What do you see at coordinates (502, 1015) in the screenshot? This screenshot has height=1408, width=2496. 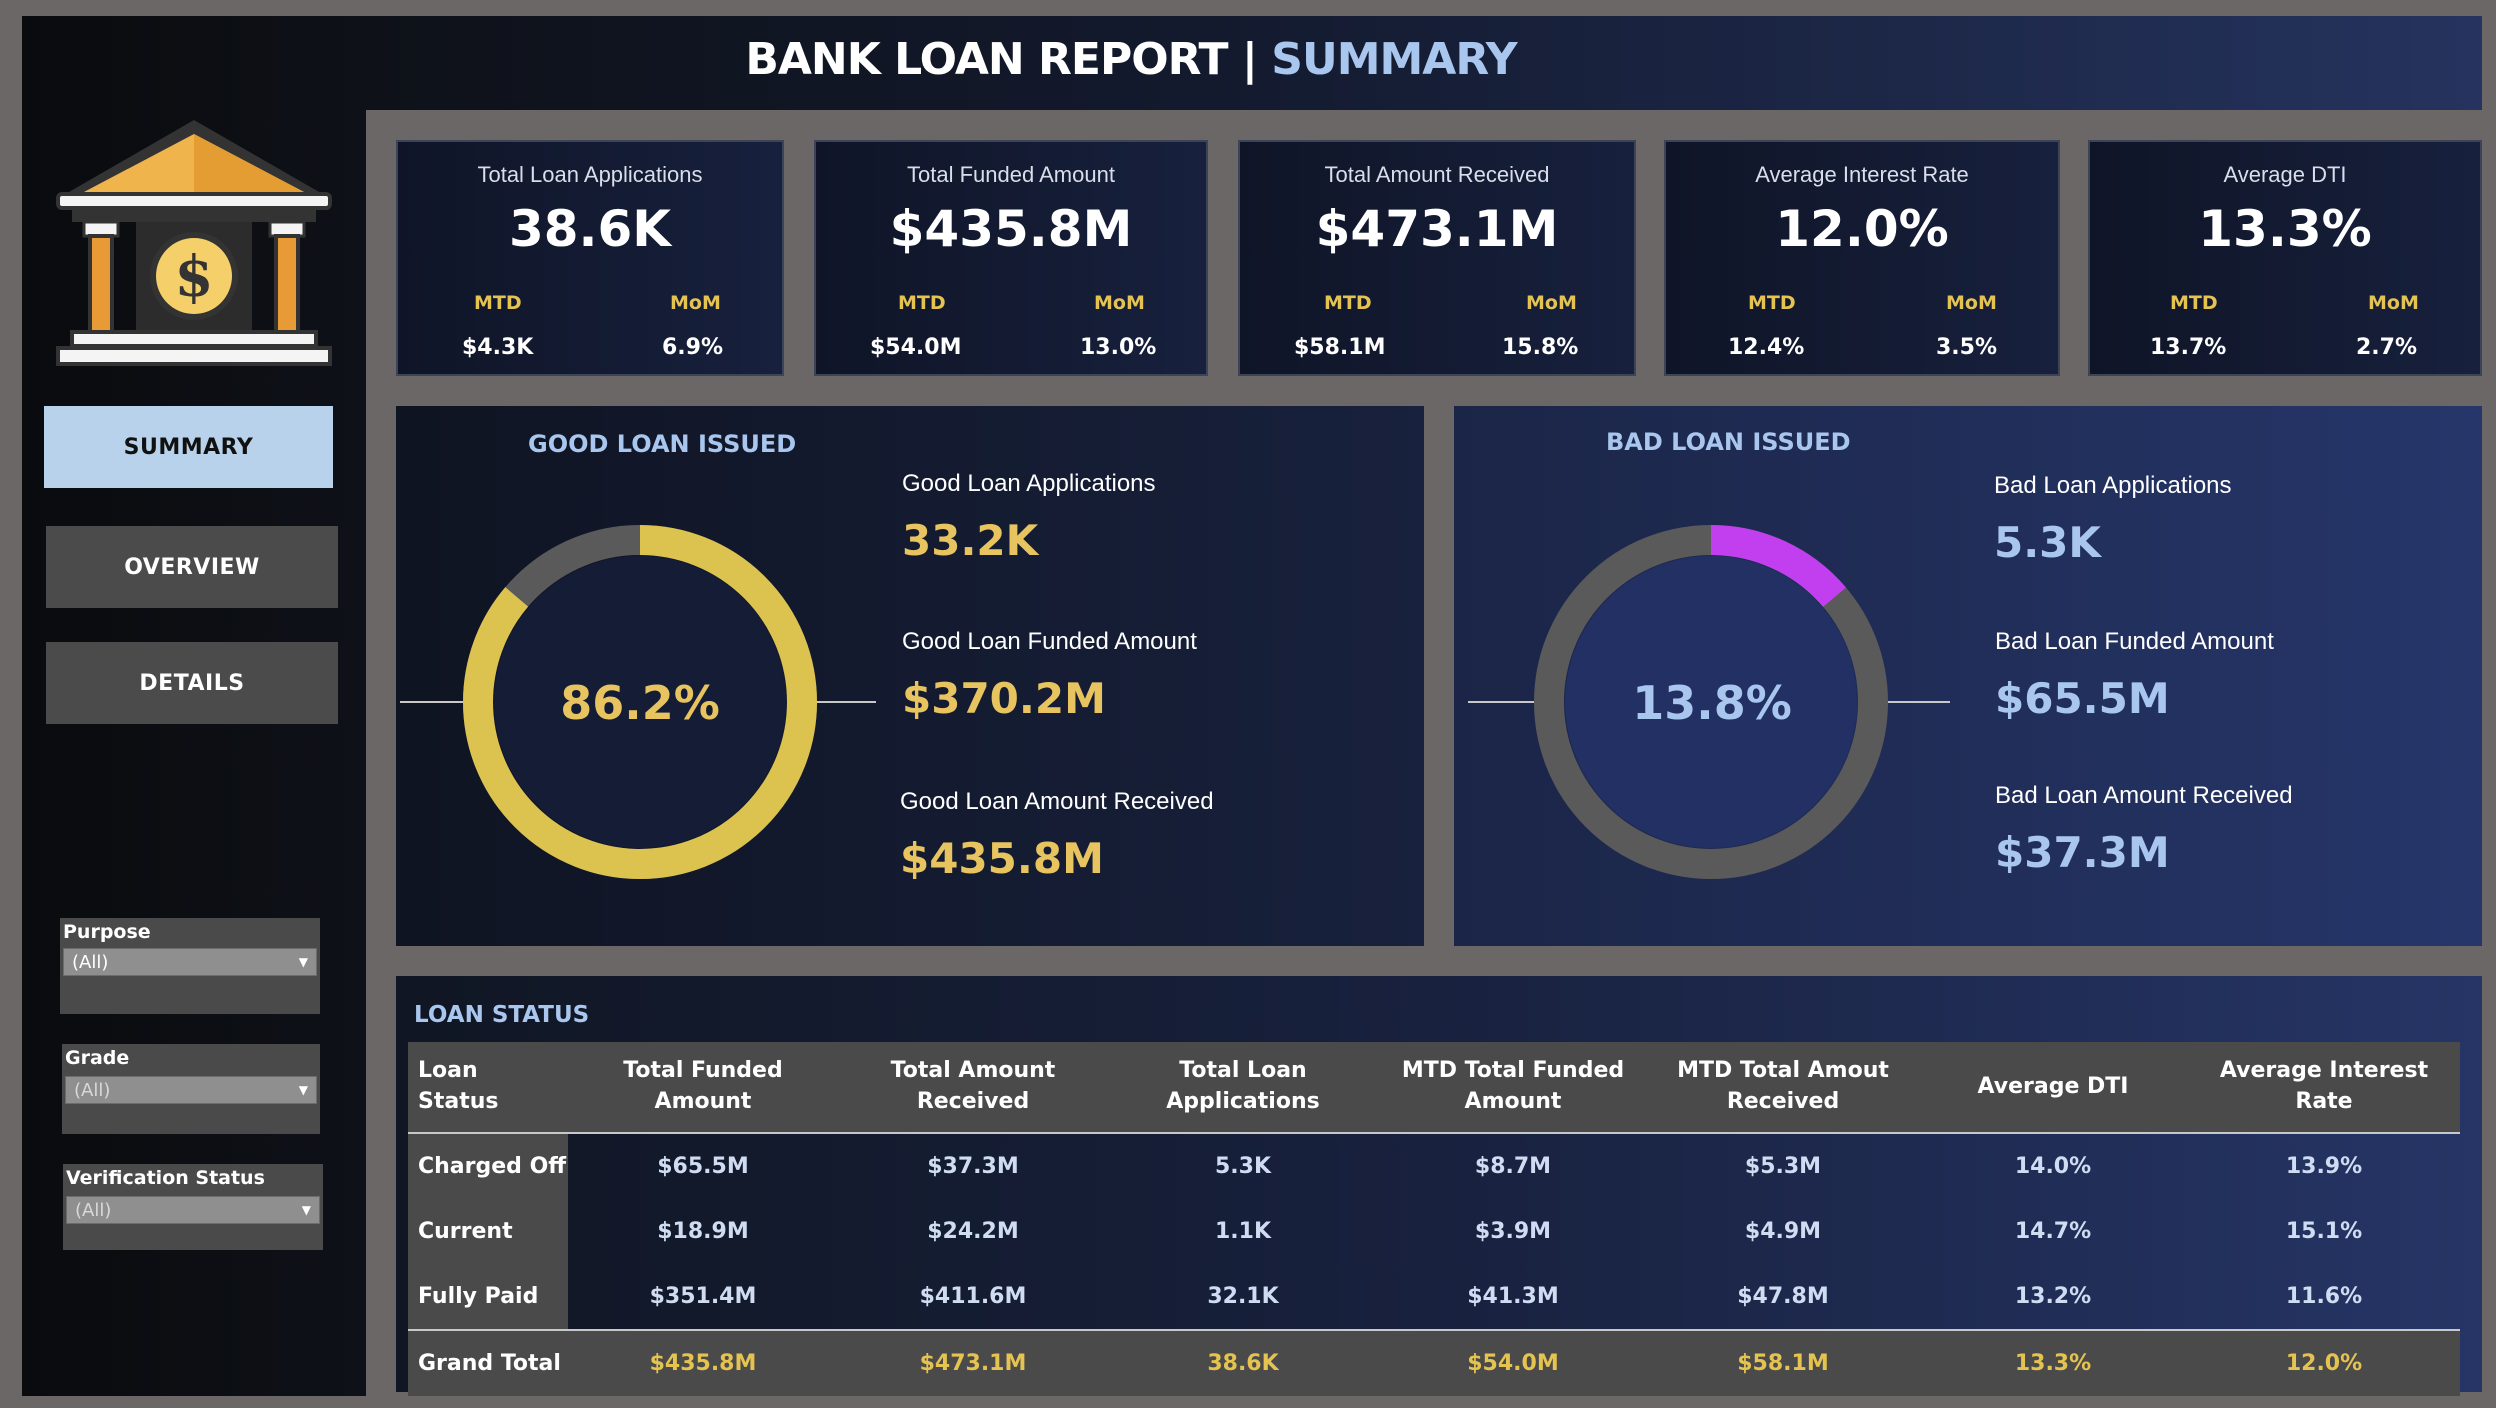 I see `loan-status-title: LOAN STATUS` at bounding box center [502, 1015].